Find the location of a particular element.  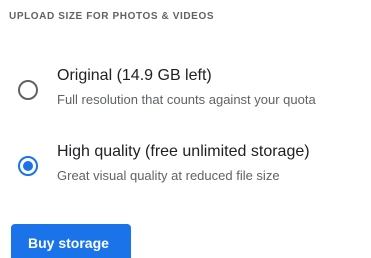

section-title: UPLOAD SIZE FOR PHOTOS & VIDEOS is located at coordinates (112, 16).